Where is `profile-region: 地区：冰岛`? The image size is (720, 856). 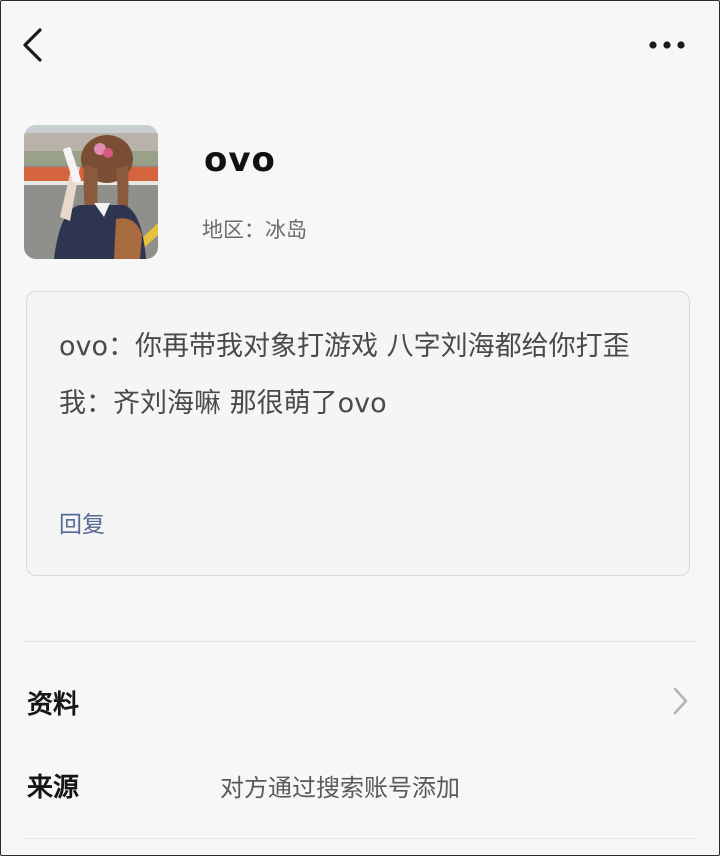
profile-region: 地区：冰岛 is located at coordinates (254, 230).